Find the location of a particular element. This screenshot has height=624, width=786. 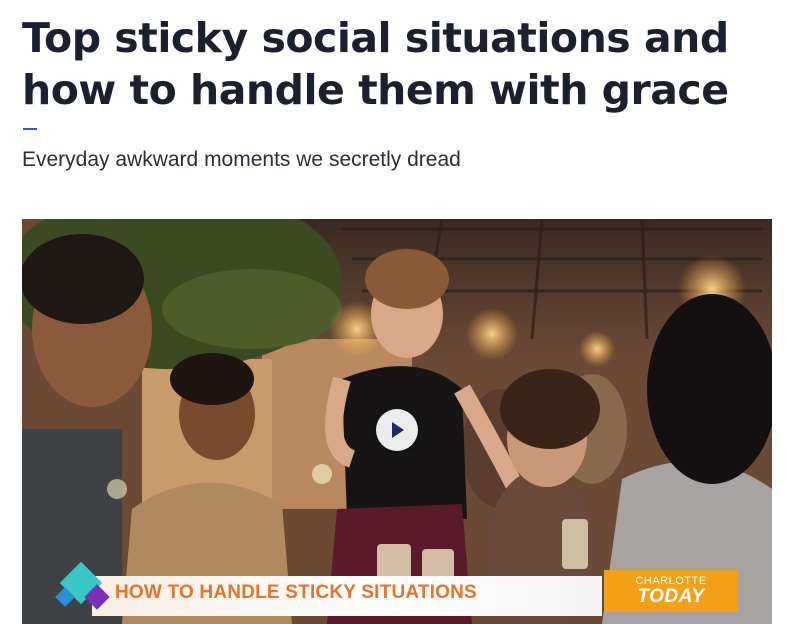

charlotte-today-badge: CHARLOTTE TODAY is located at coordinates (671, 591).